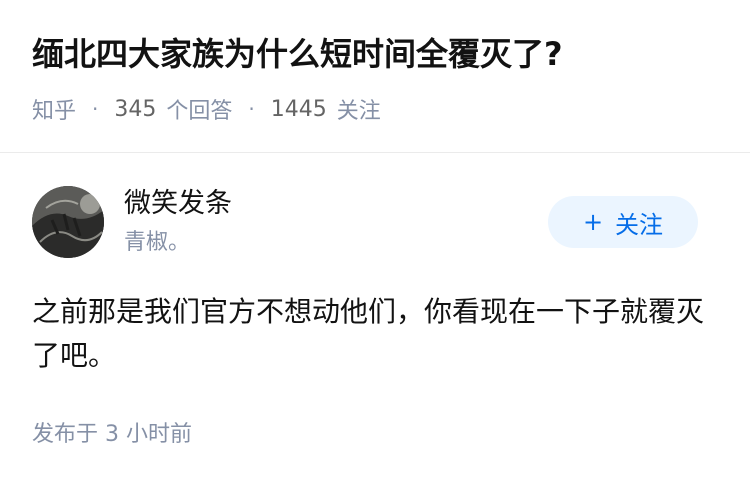  I want to click on author-name: 微笑发条, so click(178, 204).